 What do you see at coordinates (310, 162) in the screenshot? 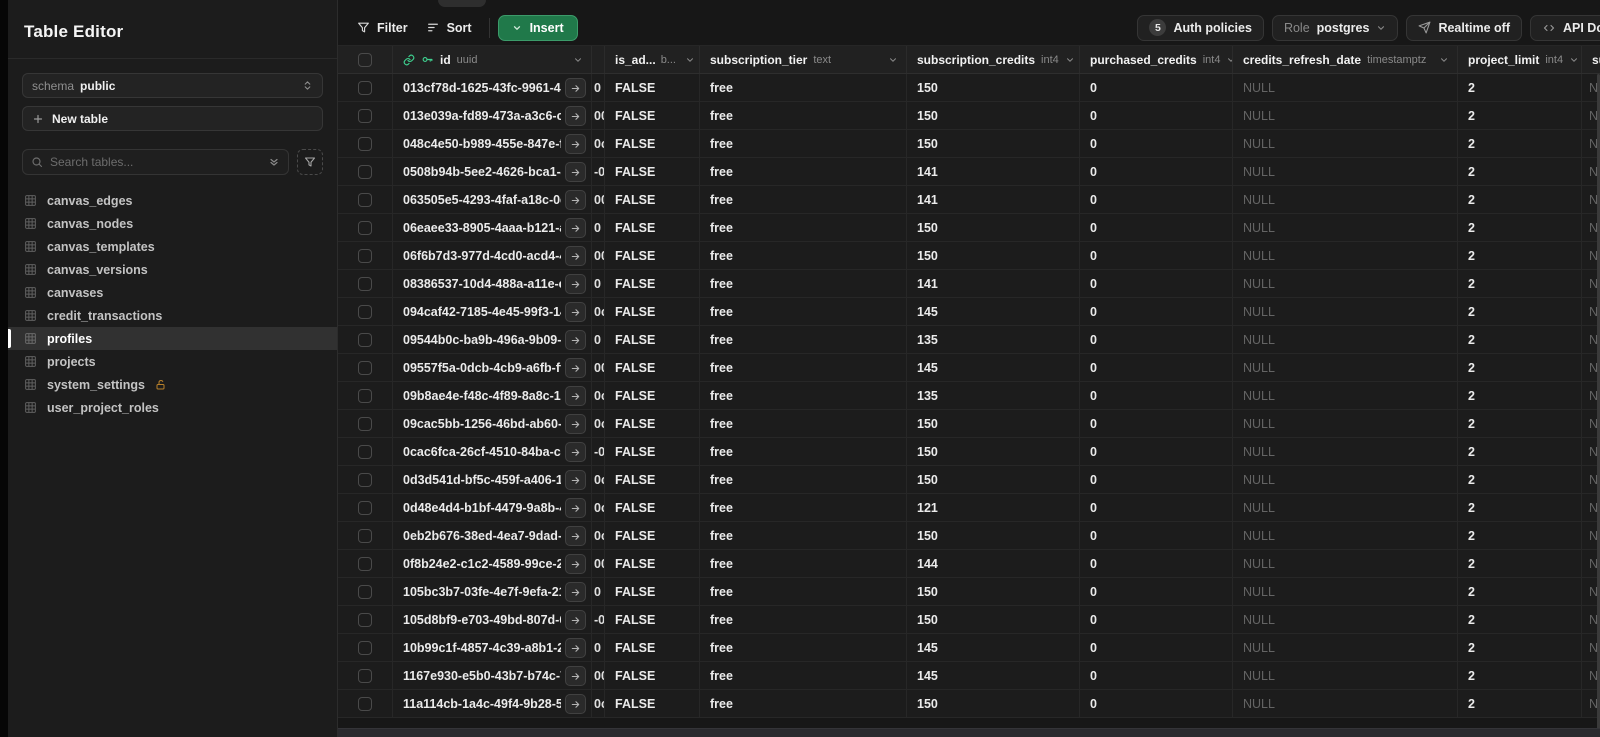
I see `filter-tables-button` at bounding box center [310, 162].